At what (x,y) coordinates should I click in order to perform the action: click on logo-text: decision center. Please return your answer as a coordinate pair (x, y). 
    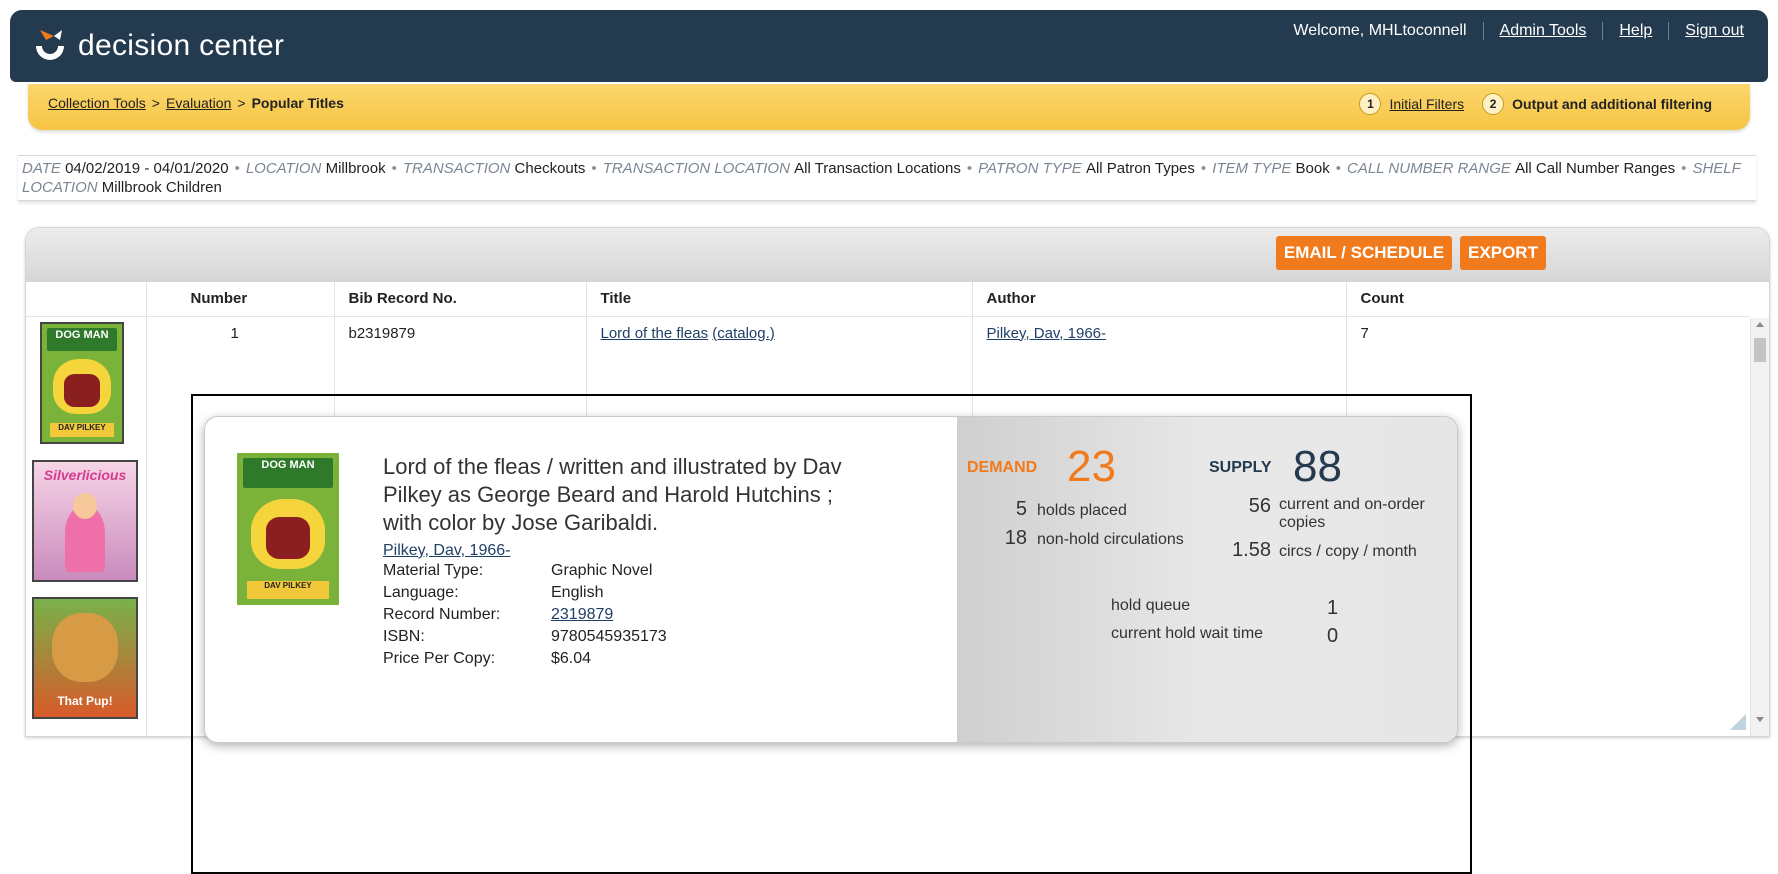
    Looking at the image, I should click on (181, 45).